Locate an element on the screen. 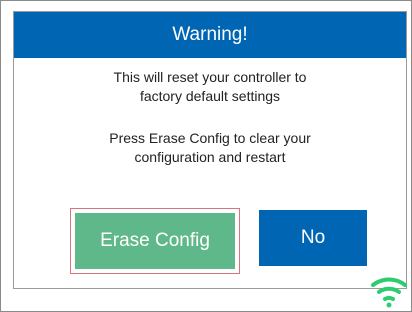  no-button: No is located at coordinates (313, 238).